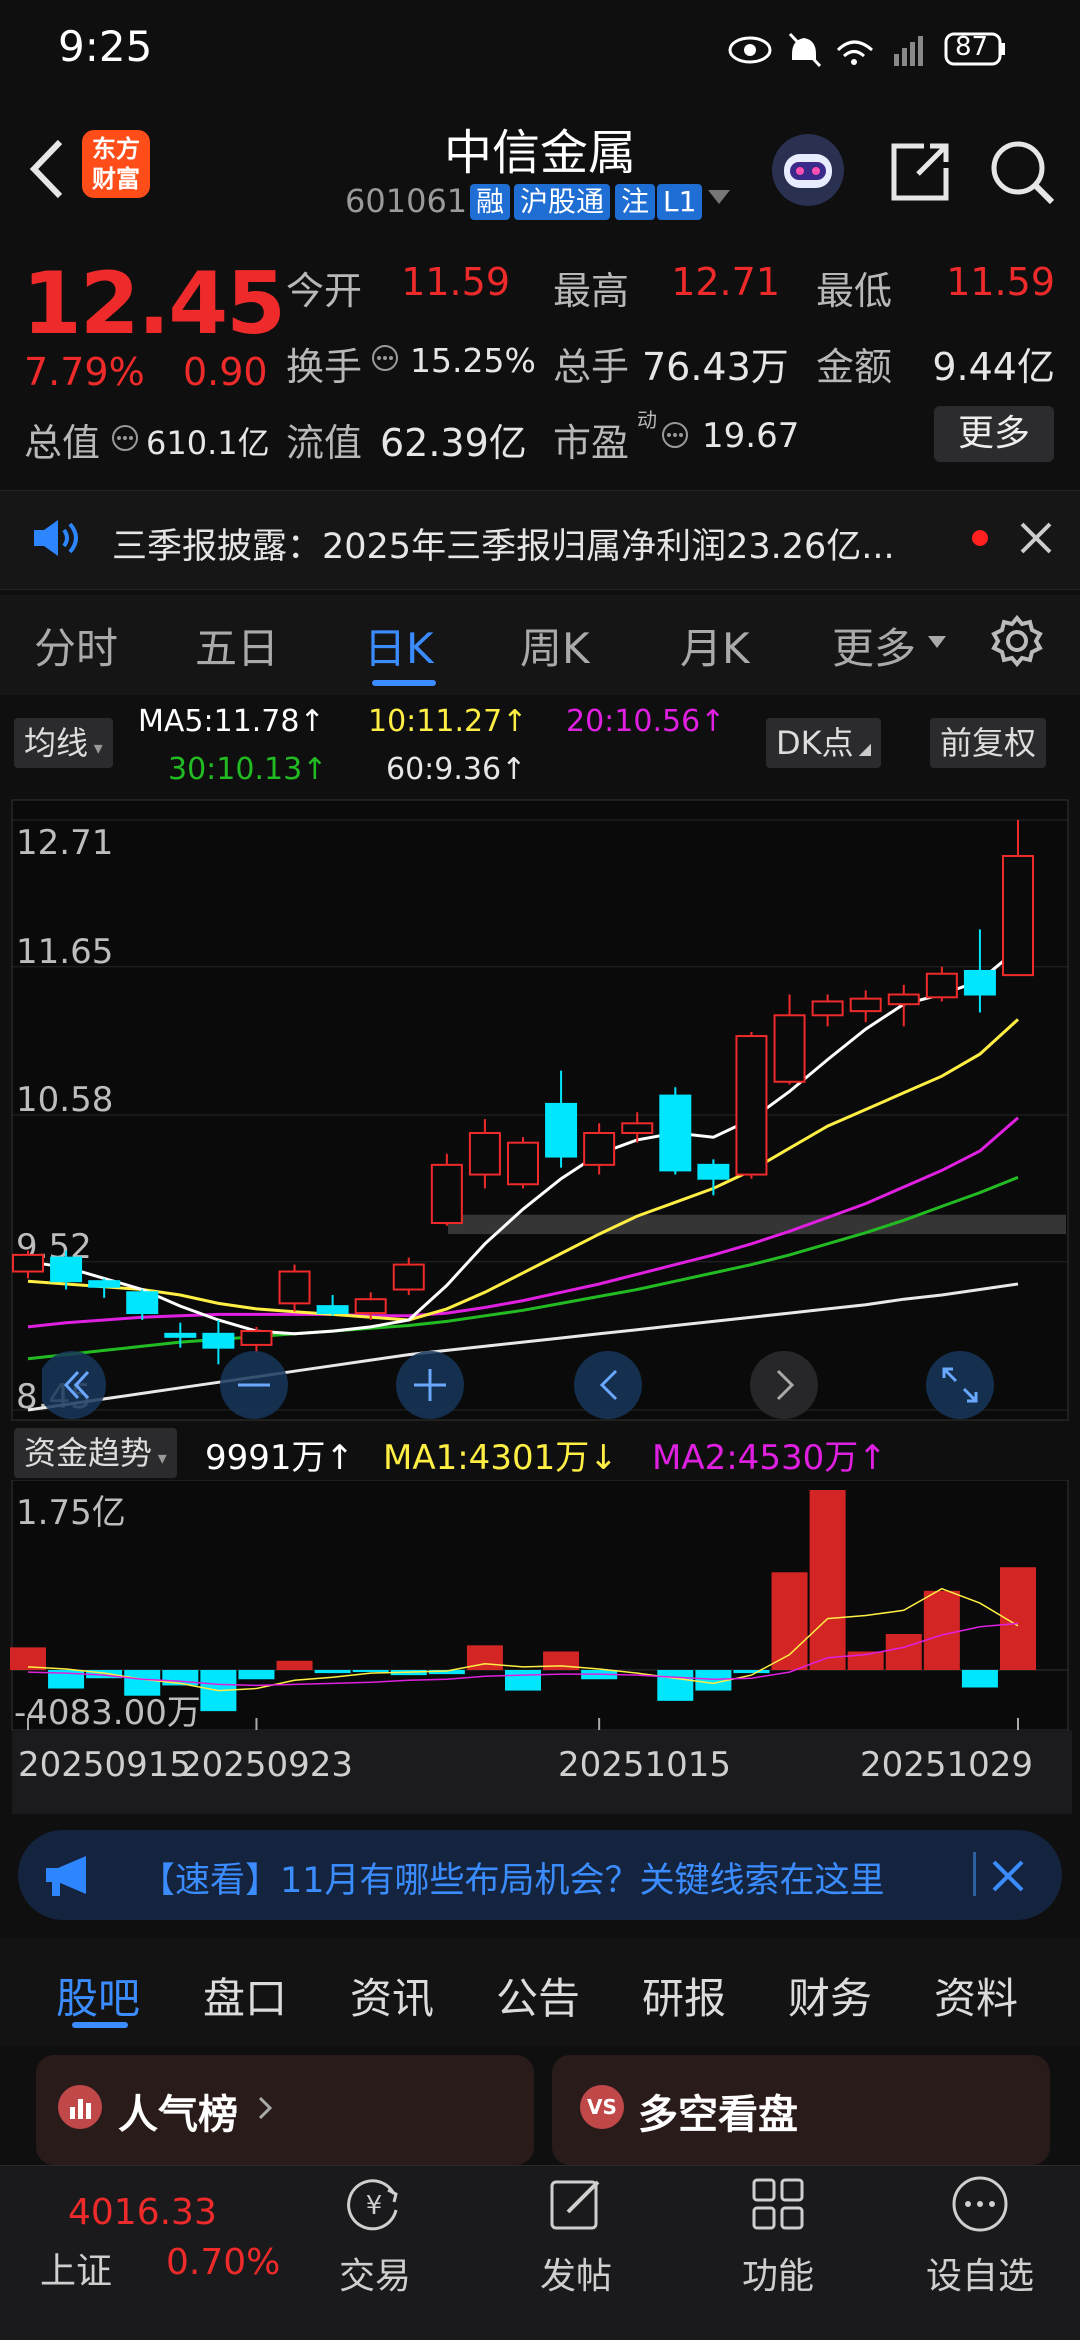 This screenshot has width=1080, height=2340. I want to click on tab-weekly-k: 周K, so click(555, 645).